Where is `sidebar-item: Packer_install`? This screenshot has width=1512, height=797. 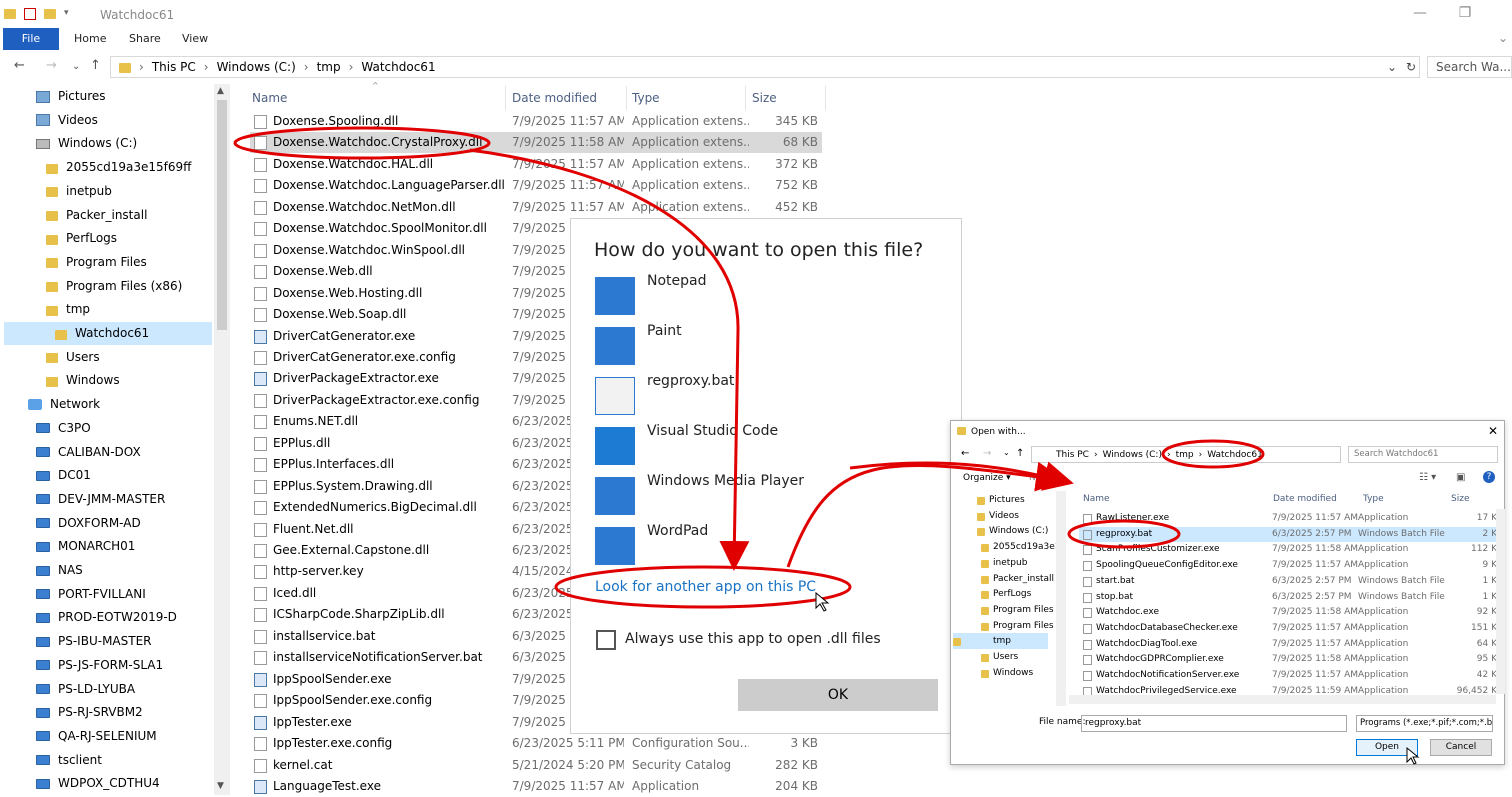
sidebar-item: Packer_install is located at coordinates (96, 215).